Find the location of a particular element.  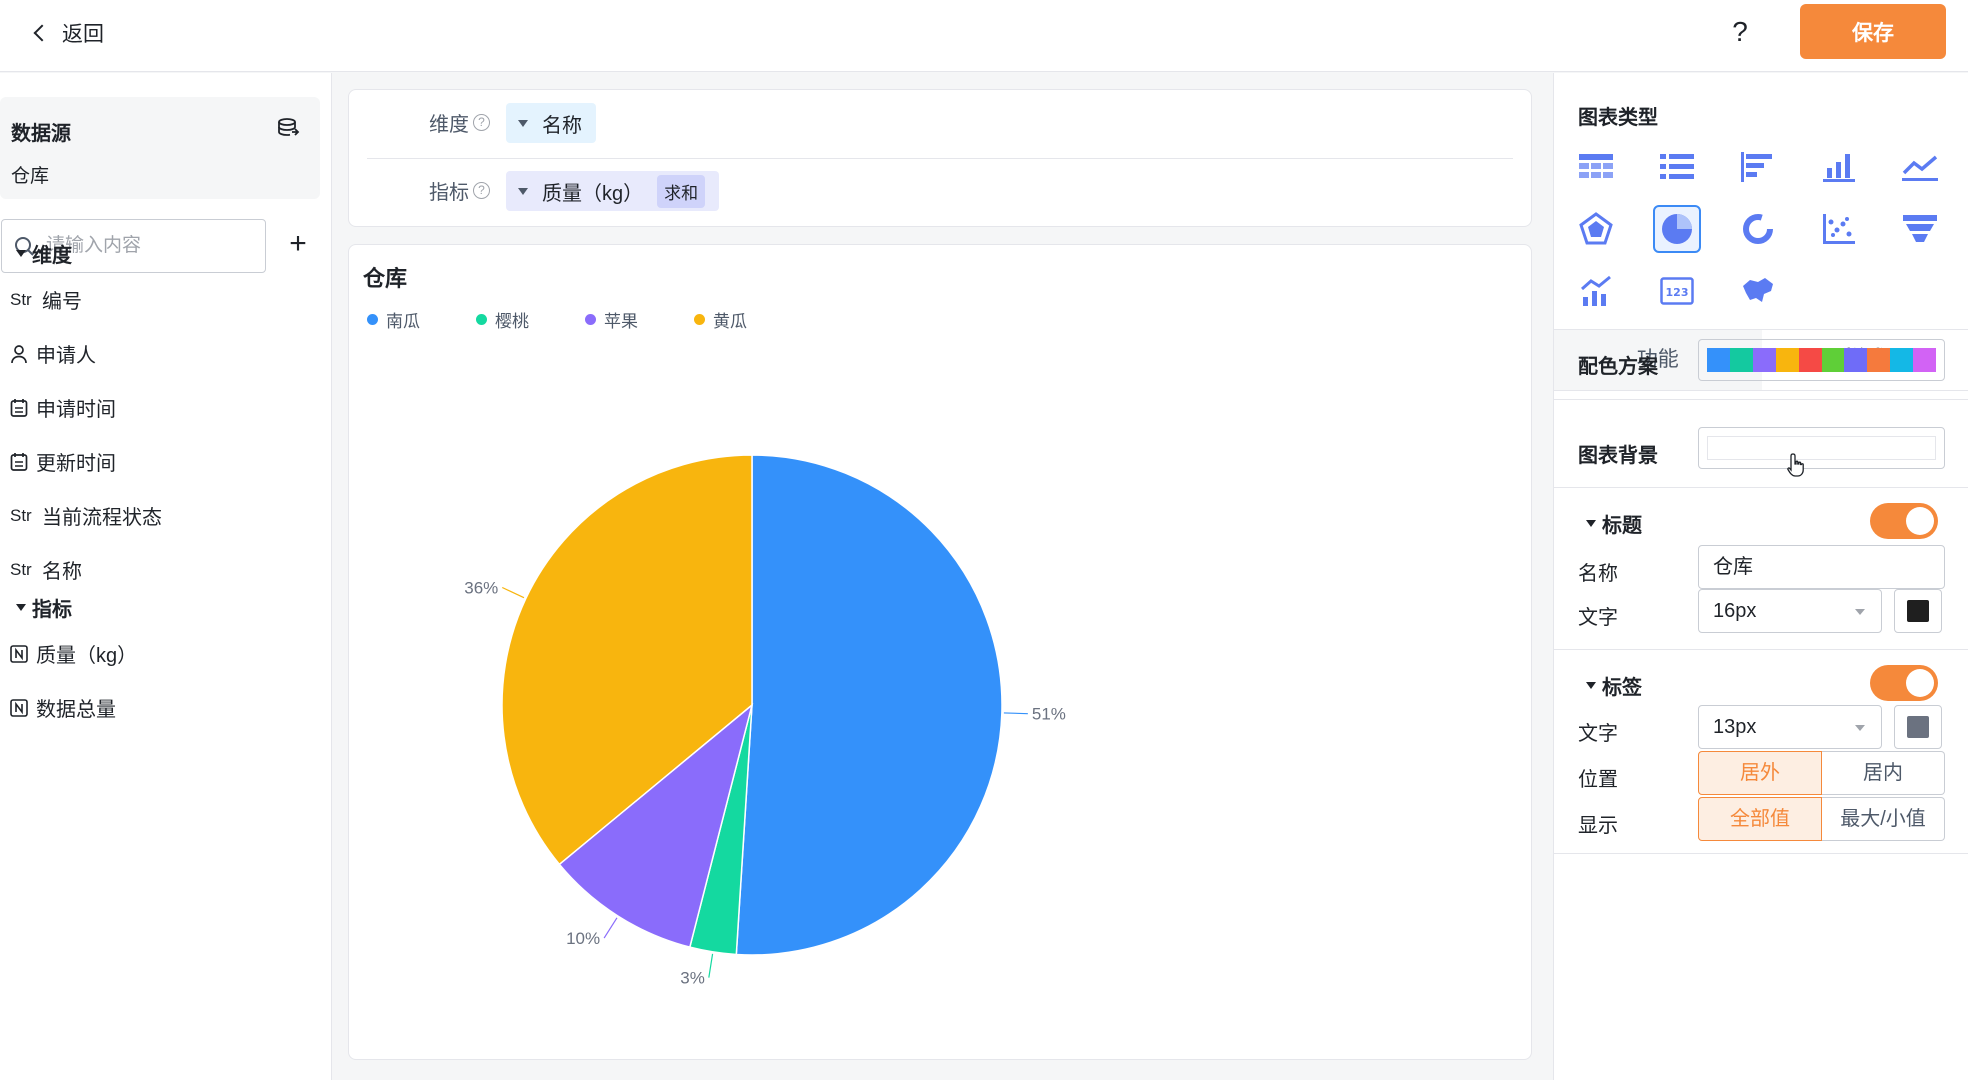

list-icon is located at coordinates (1677, 167).